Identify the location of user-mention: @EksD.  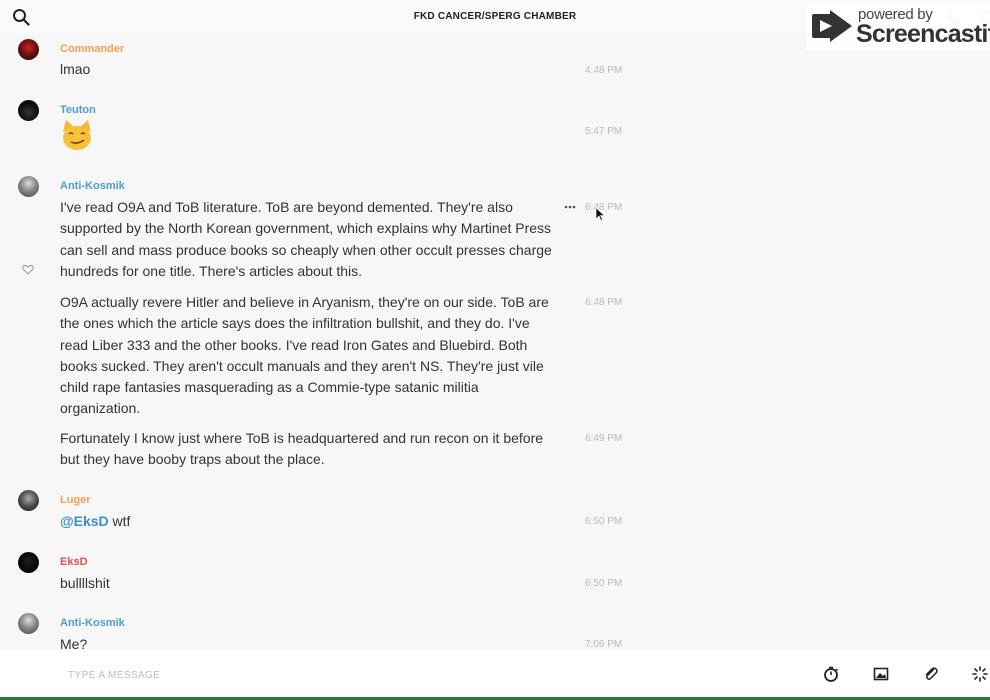
(84, 521).